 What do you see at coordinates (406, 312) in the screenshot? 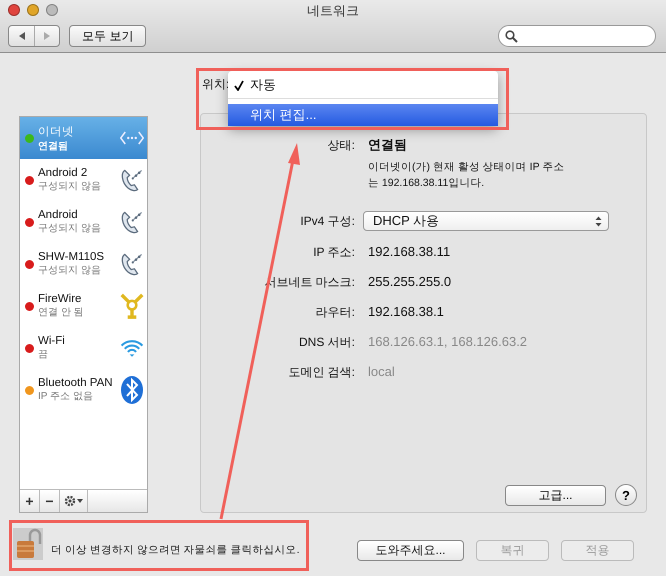
I see `field-value: 192.168.38.1` at bounding box center [406, 312].